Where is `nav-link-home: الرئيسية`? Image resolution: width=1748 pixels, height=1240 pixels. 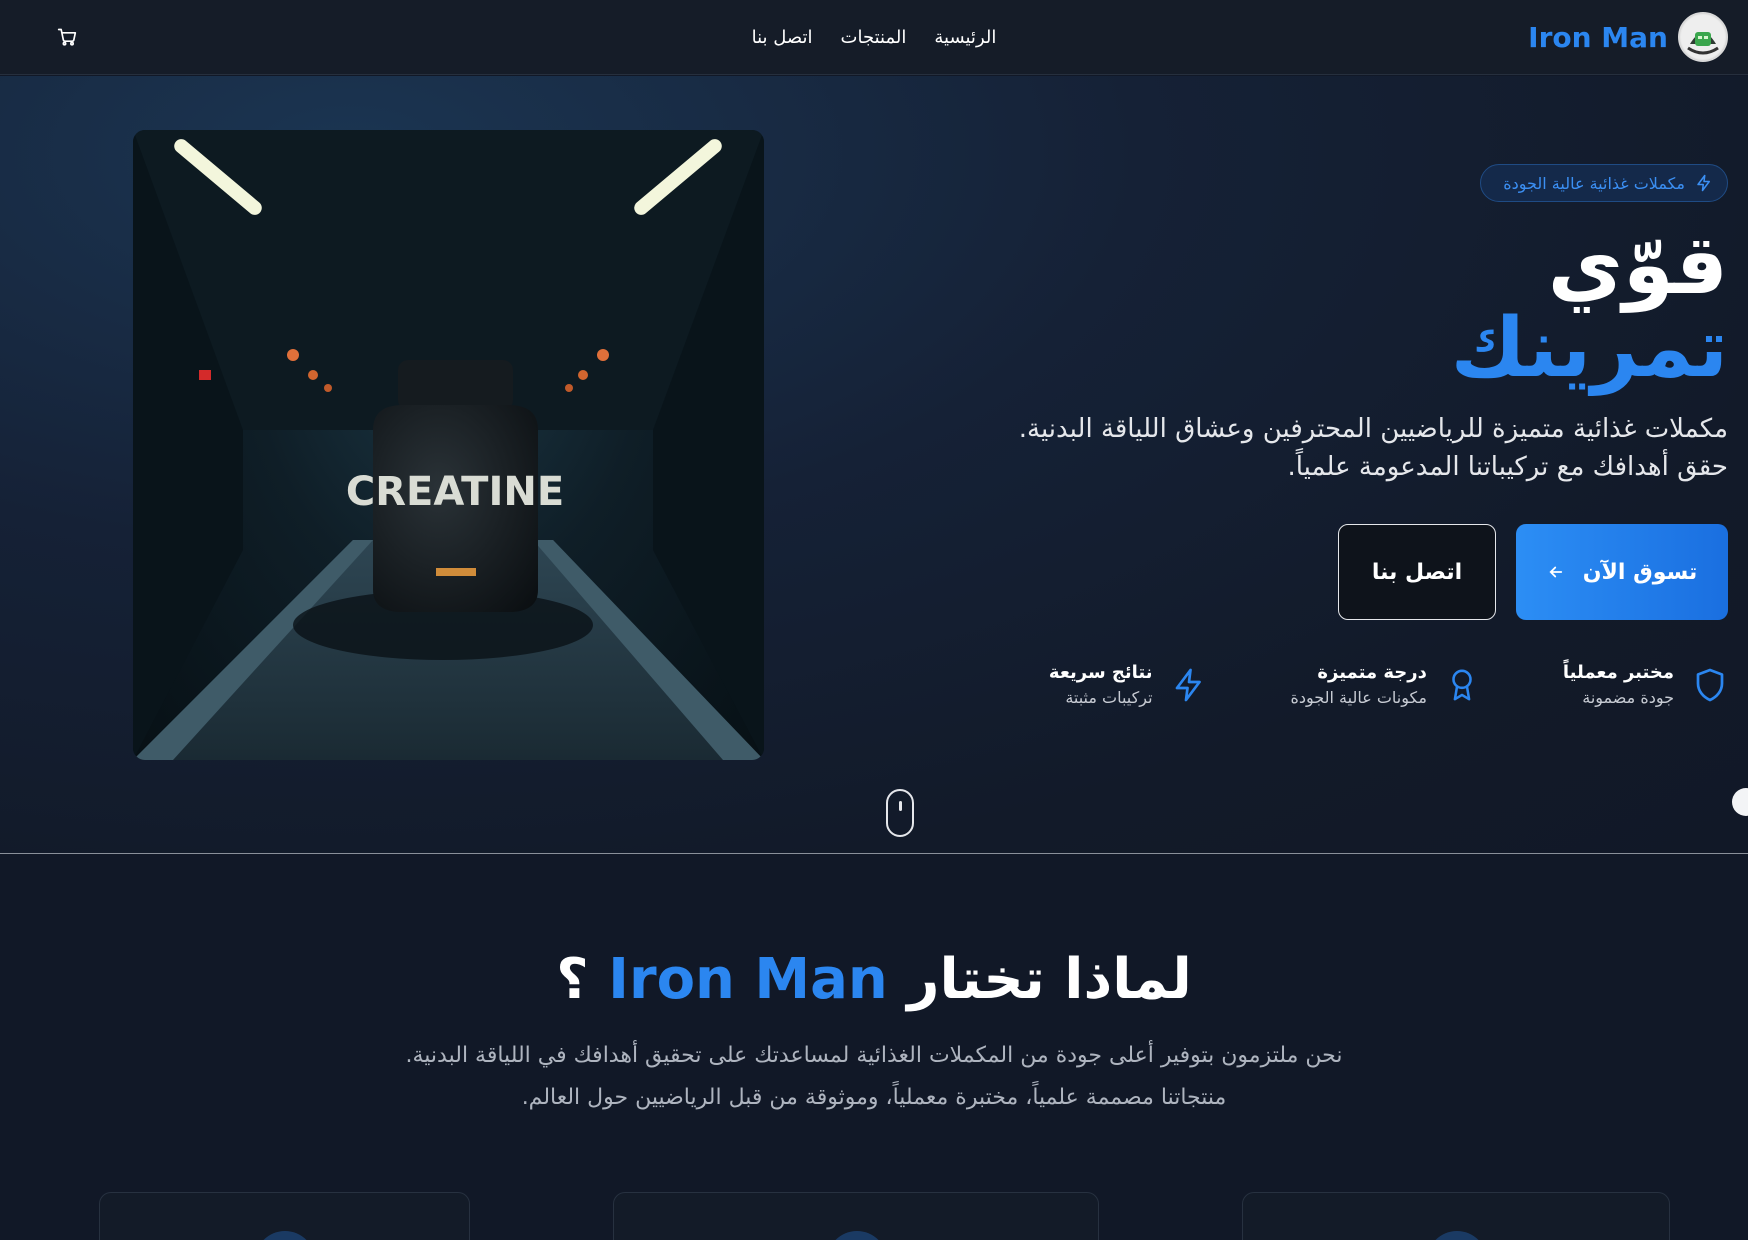 nav-link-home: الرئيسية is located at coordinates (965, 37).